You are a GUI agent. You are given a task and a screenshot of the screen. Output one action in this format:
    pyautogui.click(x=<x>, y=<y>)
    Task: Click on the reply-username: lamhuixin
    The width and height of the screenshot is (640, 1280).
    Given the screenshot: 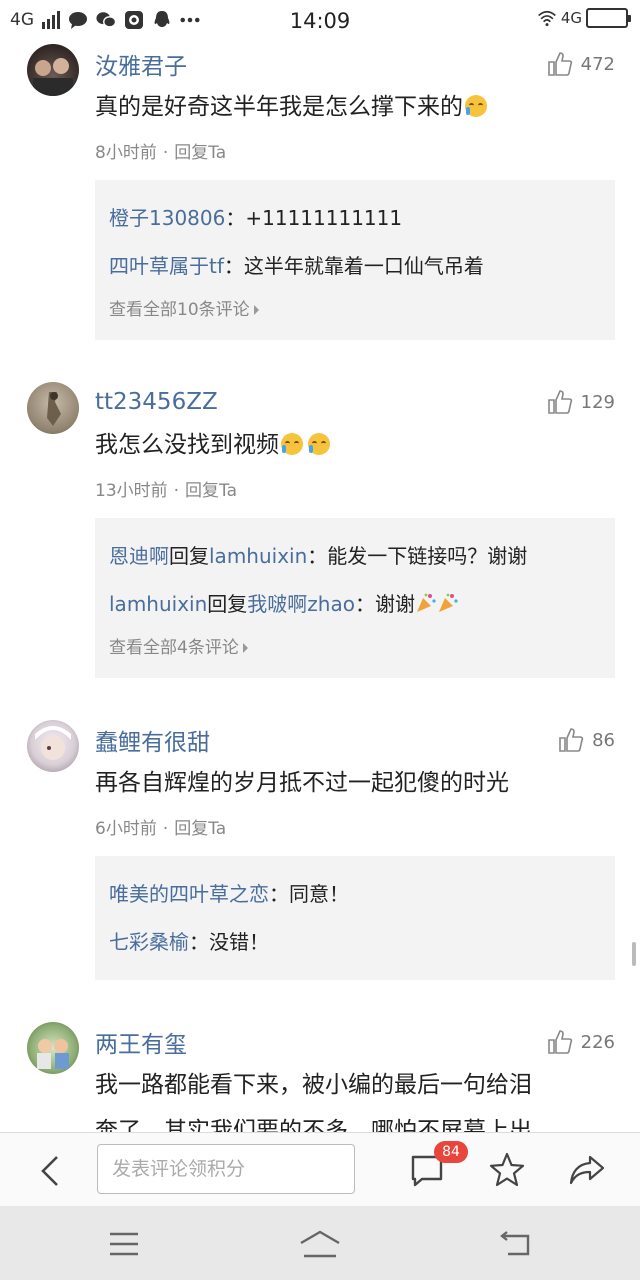 What is the action you would take?
    pyautogui.click(x=158, y=604)
    